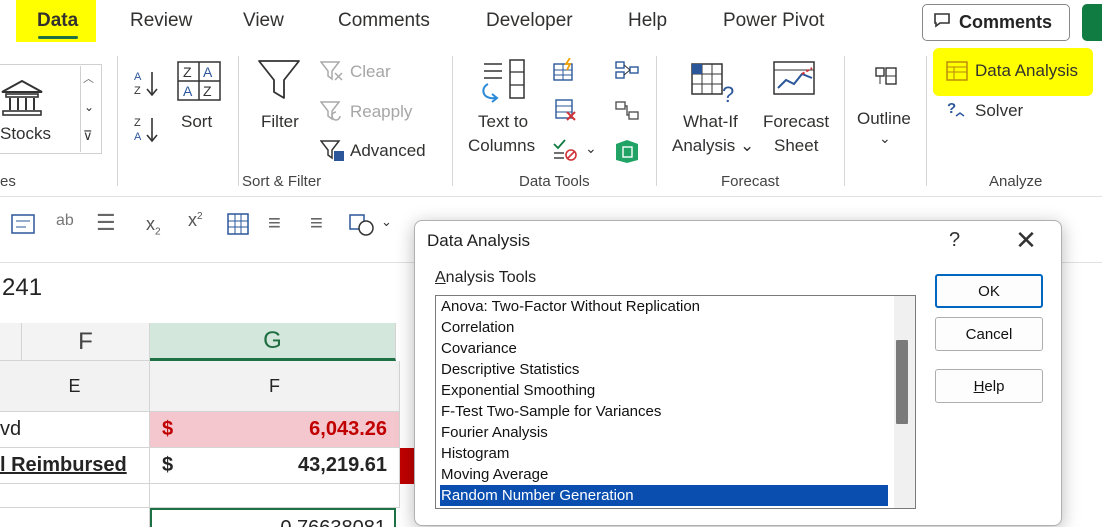 This screenshot has width=1102, height=527. I want to click on shapes-icon, so click(362, 227).